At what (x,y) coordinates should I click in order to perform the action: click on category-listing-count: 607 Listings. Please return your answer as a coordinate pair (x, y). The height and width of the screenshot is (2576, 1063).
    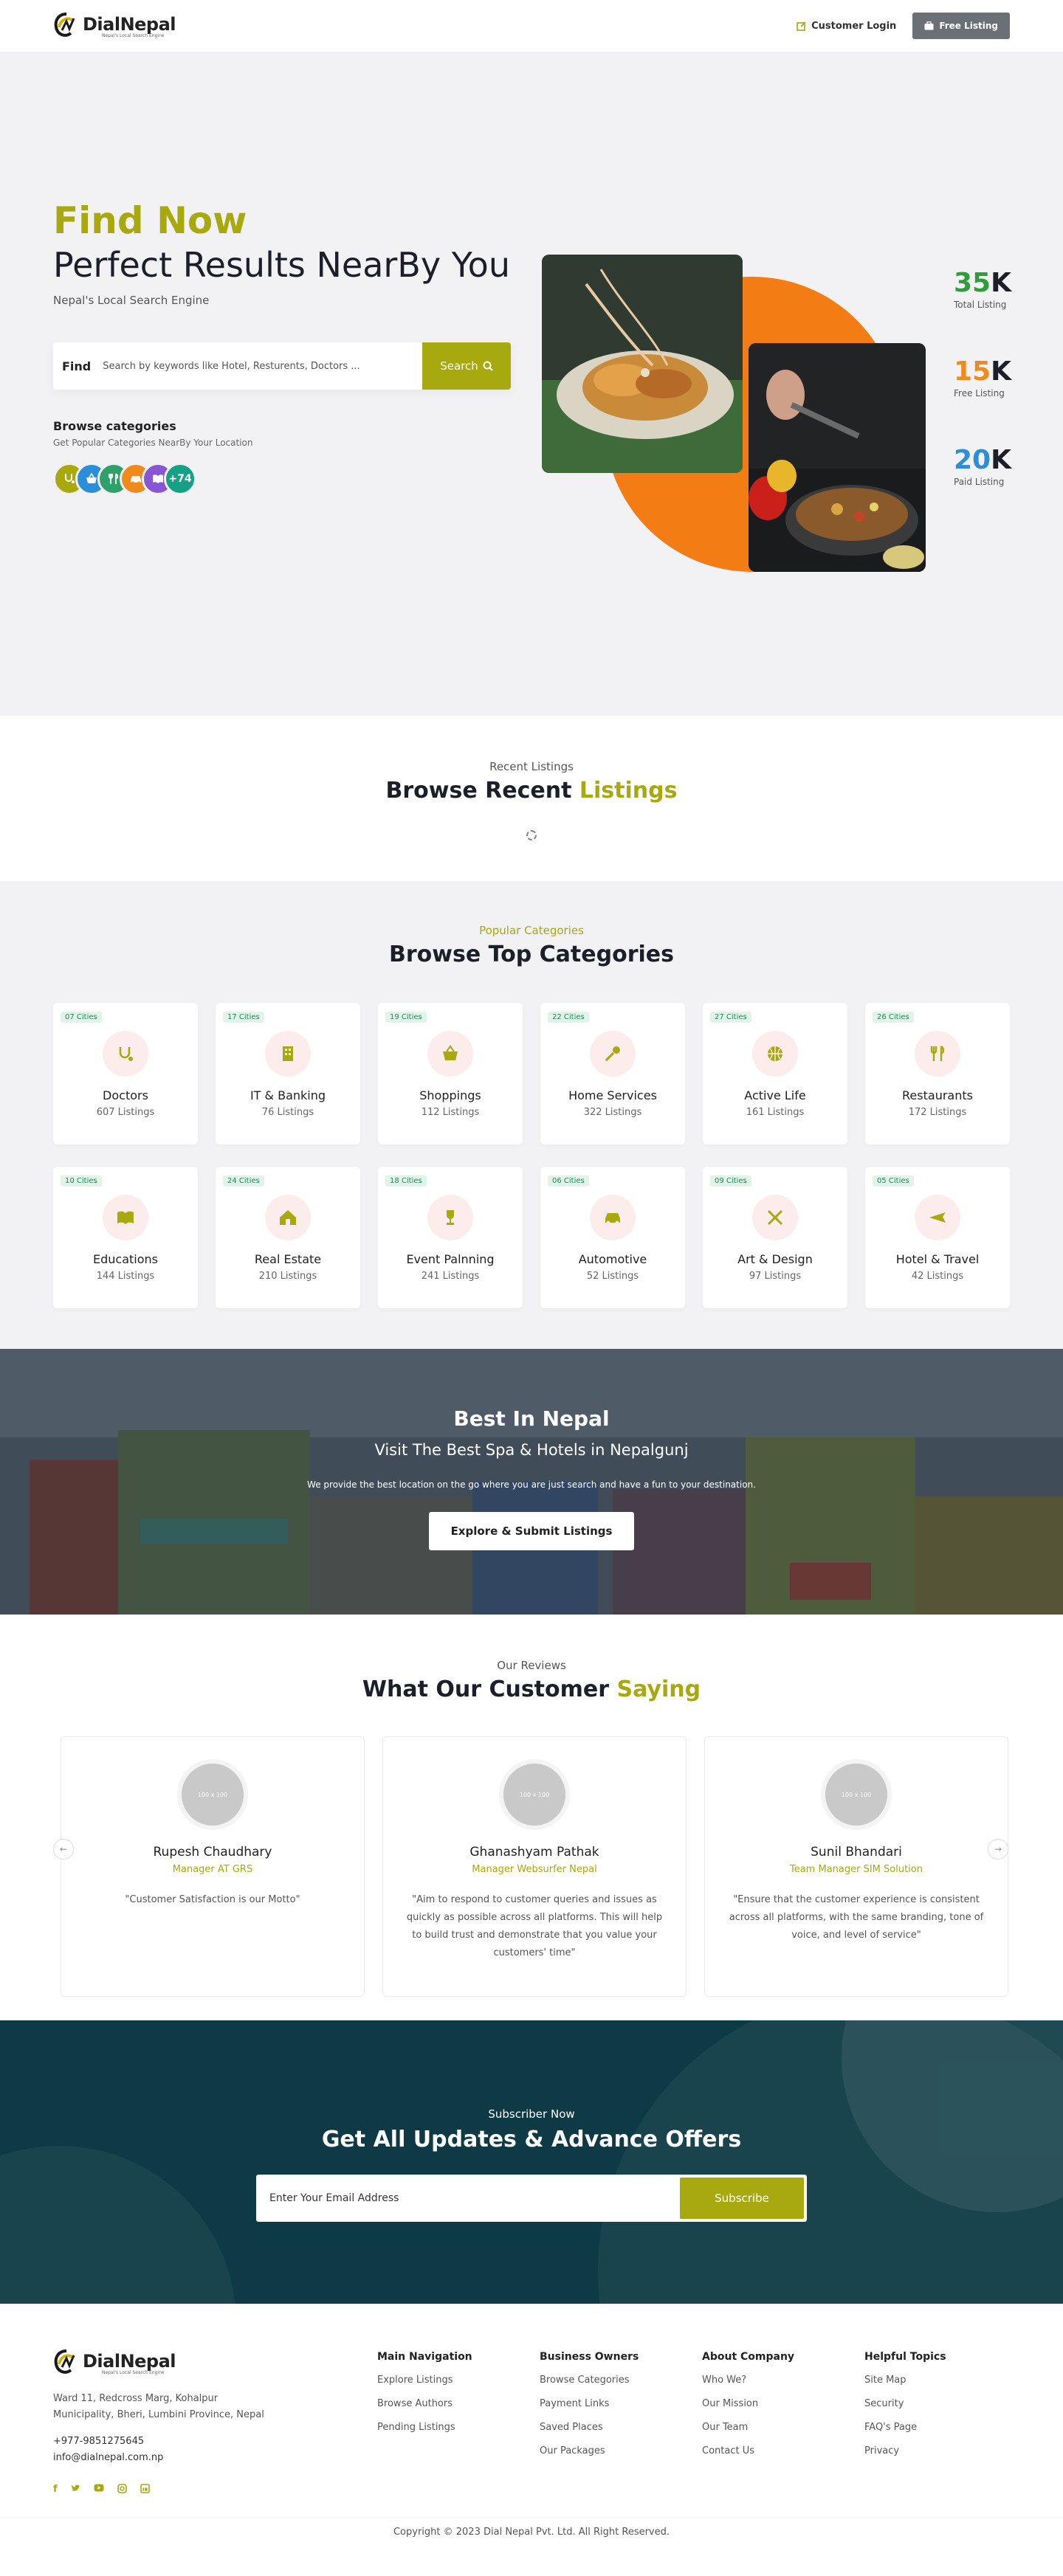
    Looking at the image, I should click on (125, 1112).